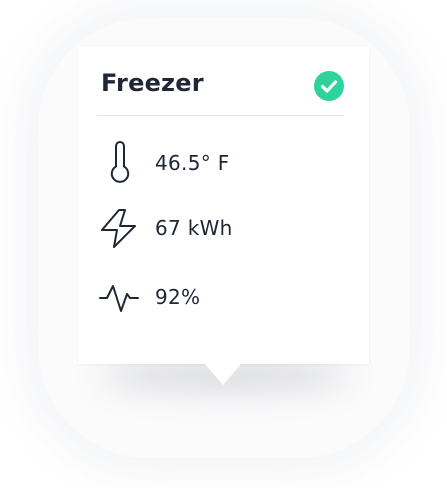 The width and height of the screenshot is (447, 488). I want to click on device-title: Freezer, so click(152, 83).